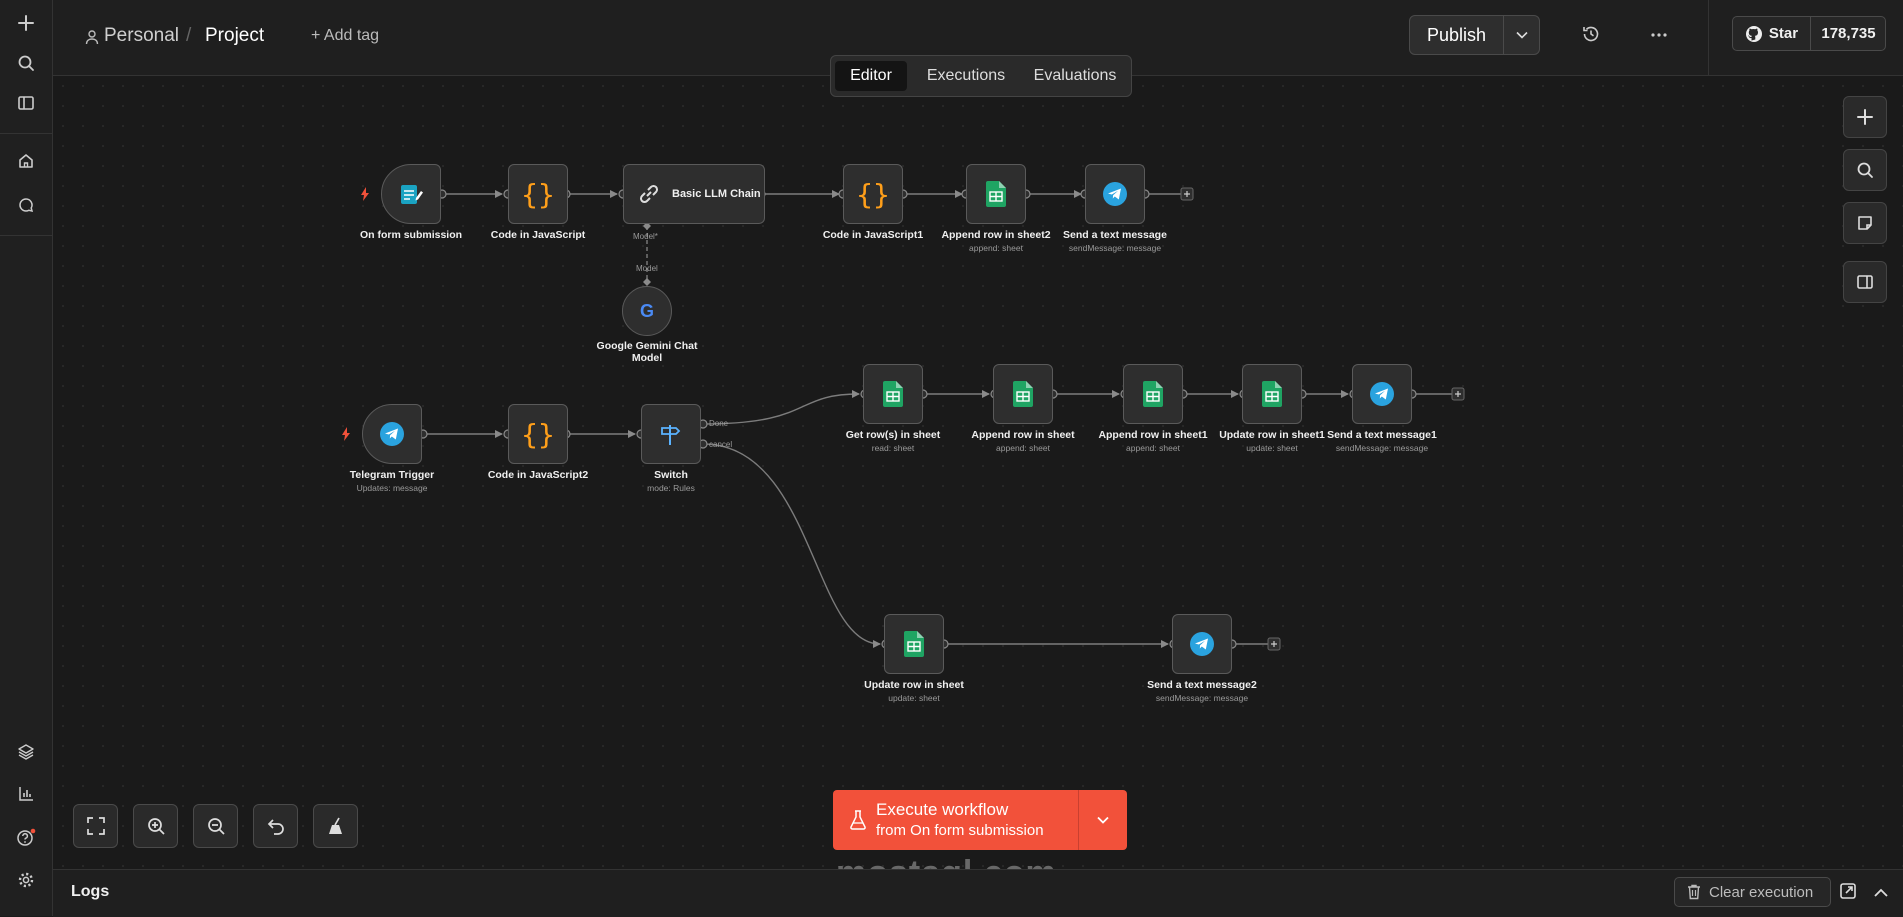 This screenshot has height=917, width=1903. I want to click on node-update-row-in-sheet, so click(914, 644).